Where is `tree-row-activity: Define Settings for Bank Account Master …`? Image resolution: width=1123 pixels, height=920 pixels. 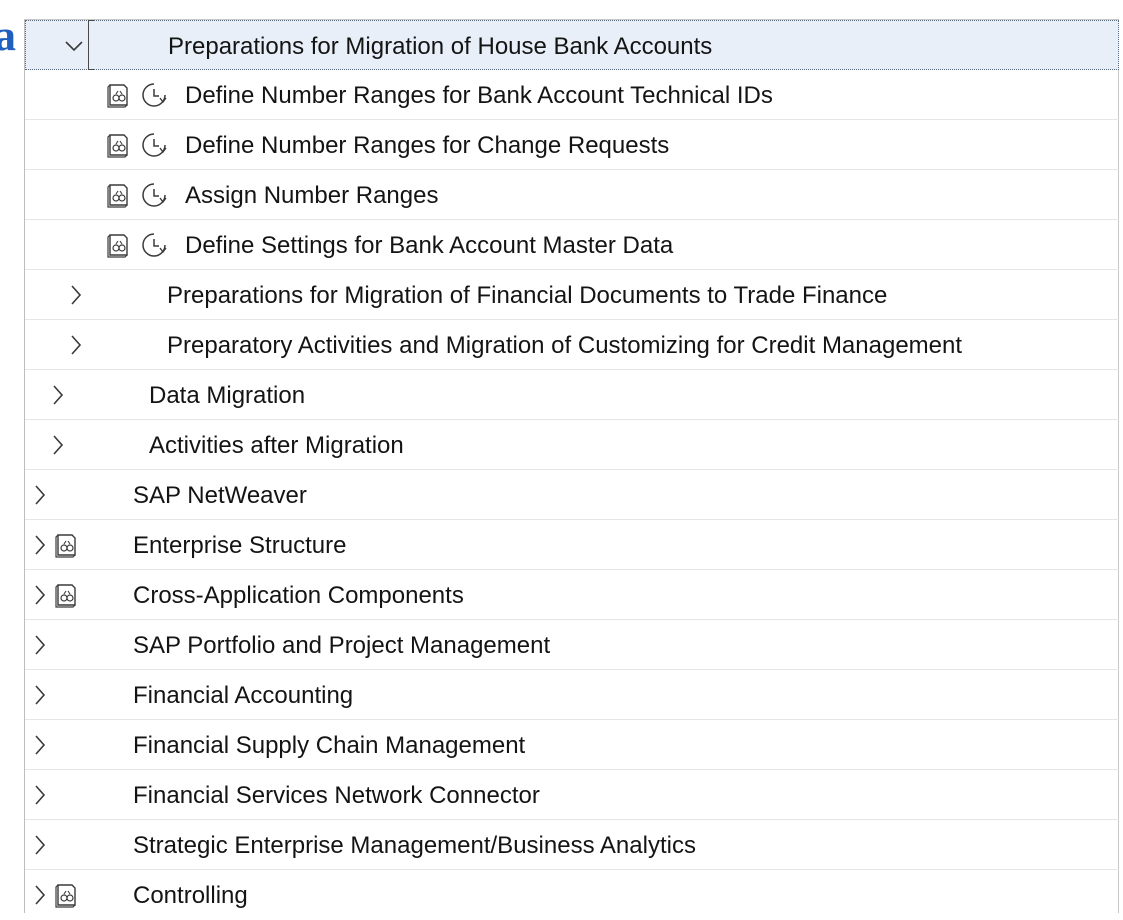
tree-row-activity: Define Settings for Bank Account Master … is located at coordinates (572, 245).